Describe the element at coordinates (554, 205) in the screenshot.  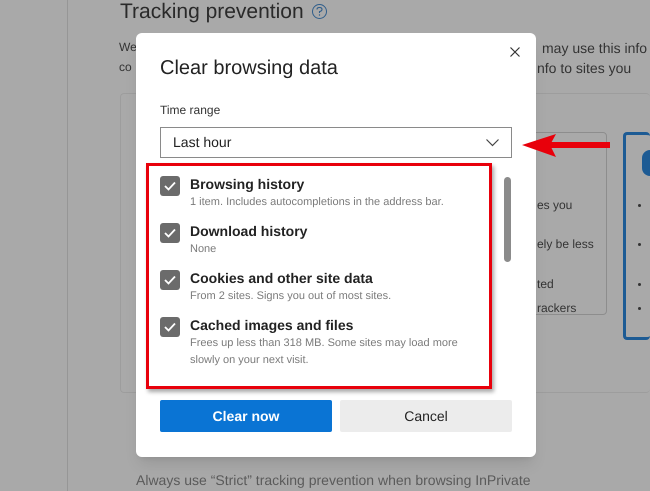
I see `card-text: es you` at that location.